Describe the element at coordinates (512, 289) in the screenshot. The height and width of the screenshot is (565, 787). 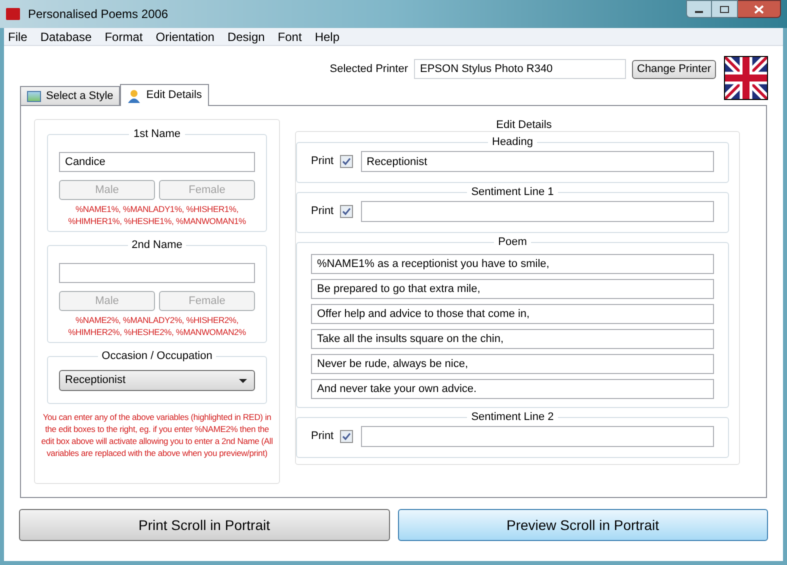
I see `text-field: Be prepared to go that extra mile,` at that location.